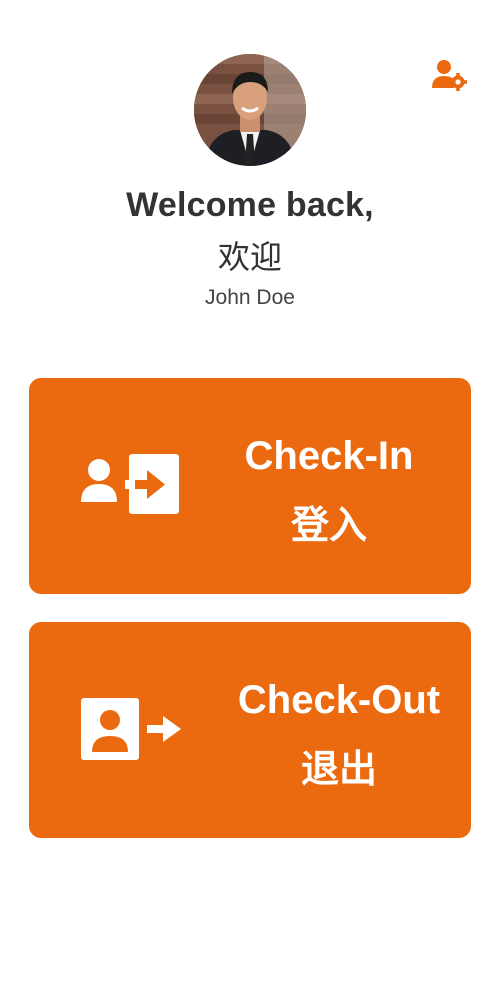  What do you see at coordinates (250, 110) in the screenshot?
I see `avatar` at bounding box center [250, 110].